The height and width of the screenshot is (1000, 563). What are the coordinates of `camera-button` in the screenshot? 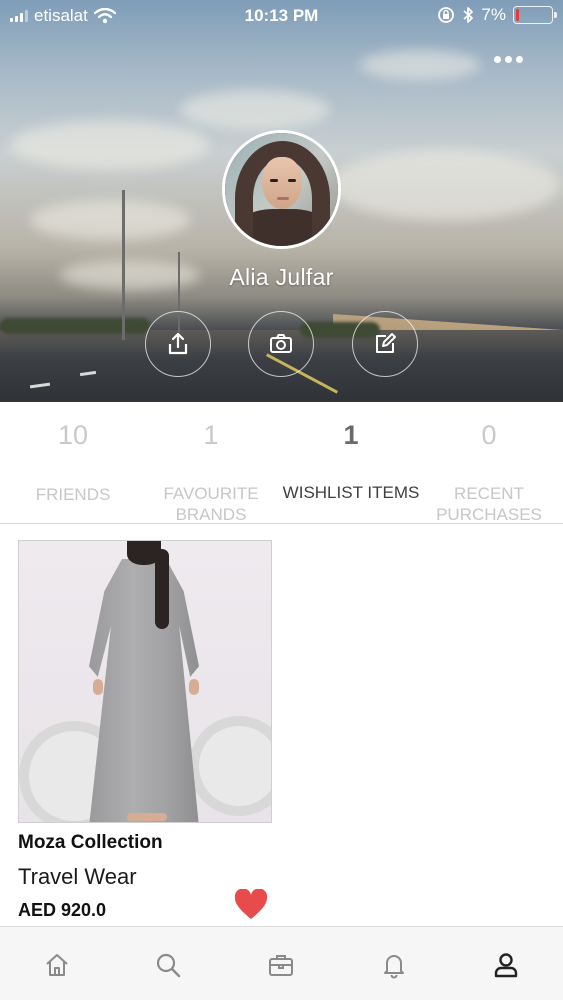 It's located at (281, 344).